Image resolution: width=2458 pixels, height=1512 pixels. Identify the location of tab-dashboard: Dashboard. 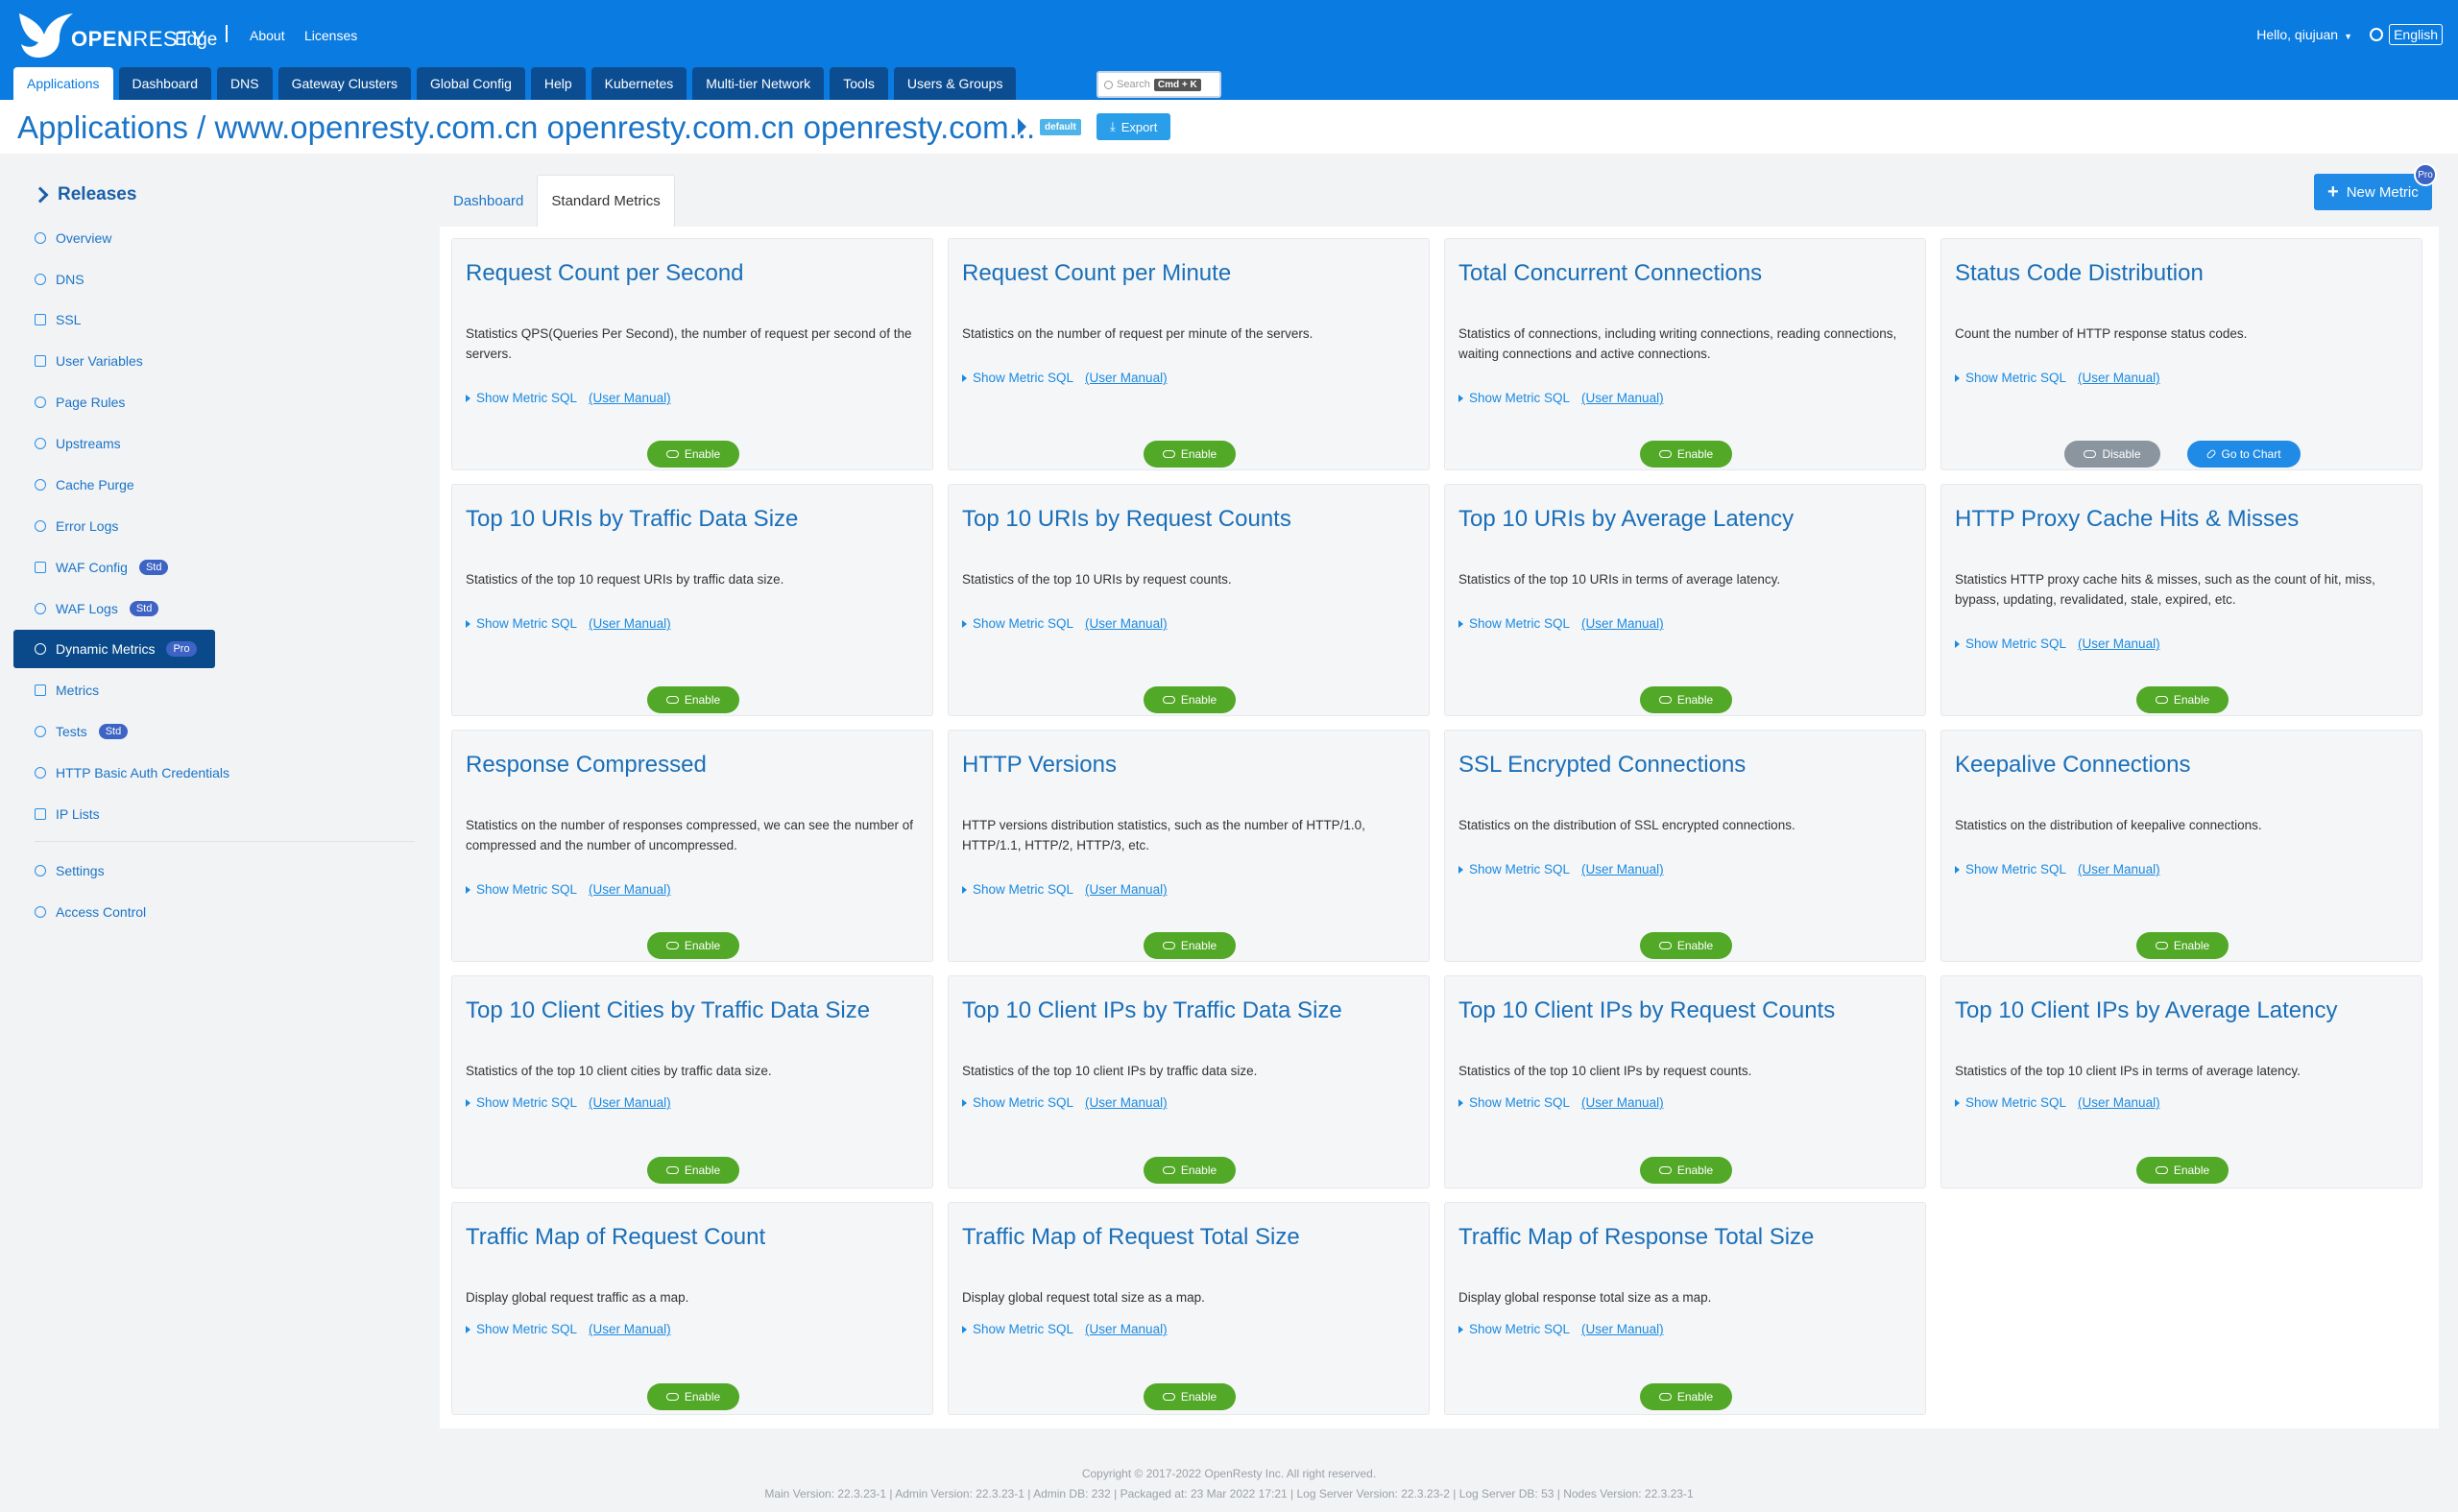
(489, 201).